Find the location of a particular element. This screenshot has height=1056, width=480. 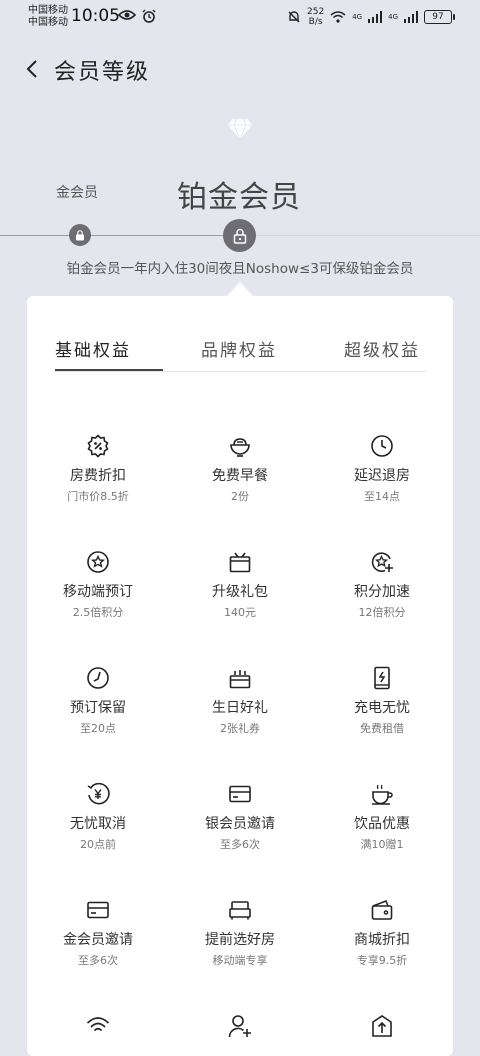

benefit-item: 延迟退房 至14点 is located at coordinates (382, 469).